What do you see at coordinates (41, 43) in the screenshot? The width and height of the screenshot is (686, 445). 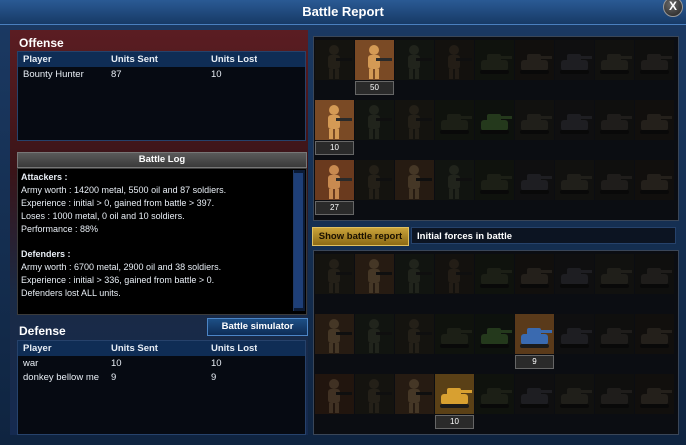 I see `offense-title: Offense` at bounding box center [41, 43].